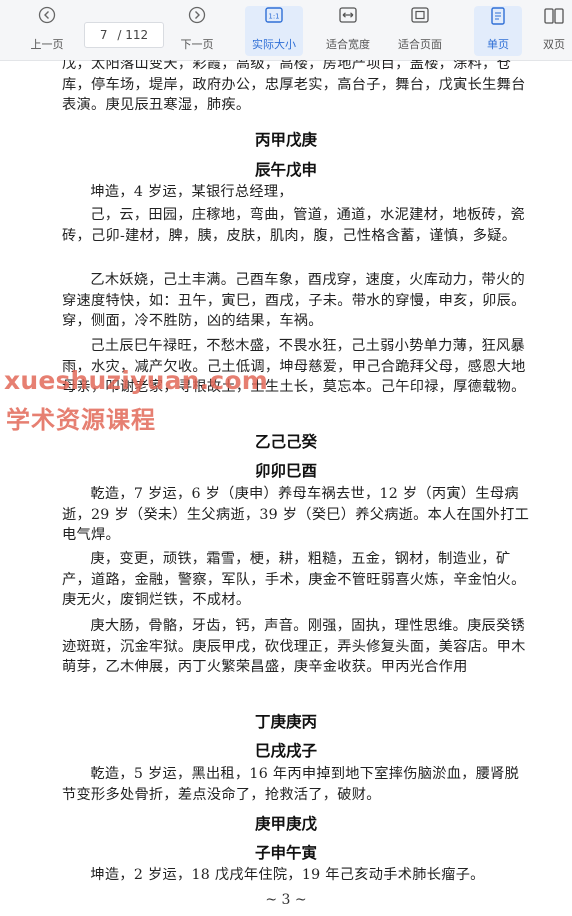 The height and width of the screenshot is (916, 572). What do you see at coordinates (47, 44) in the screenshot?
I see `prev-page-label: 上一页` at bounding box center [47, 44].